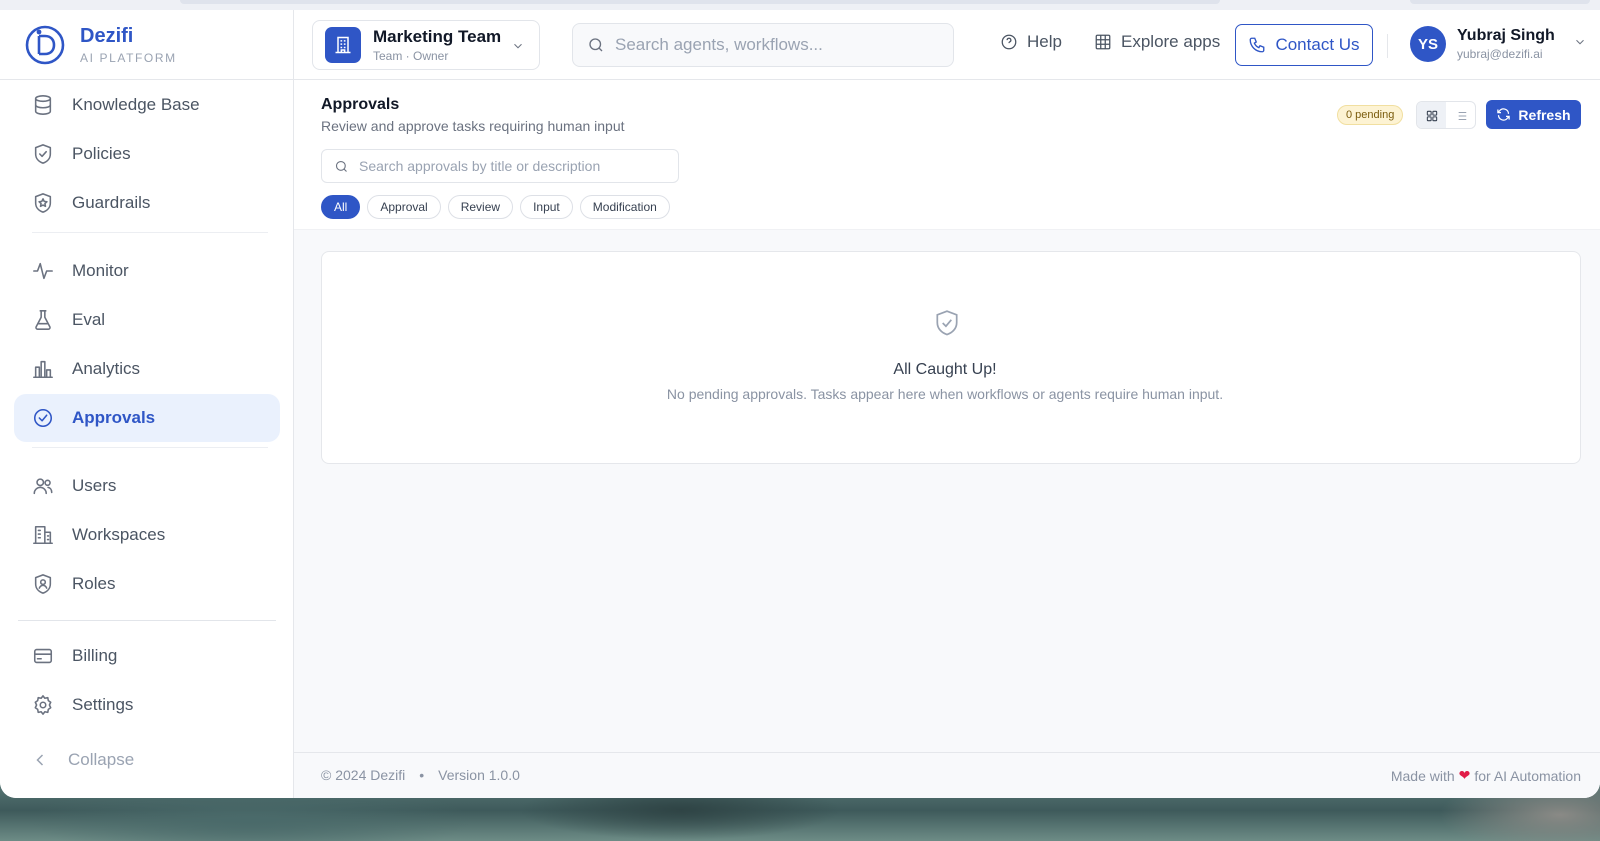 This screenshot has height=841, width=1600. What do you see at coordinates (624, 207) in the screenshot?
I see `filter-chip-modification: Modification` at bounding box center [624, 207].